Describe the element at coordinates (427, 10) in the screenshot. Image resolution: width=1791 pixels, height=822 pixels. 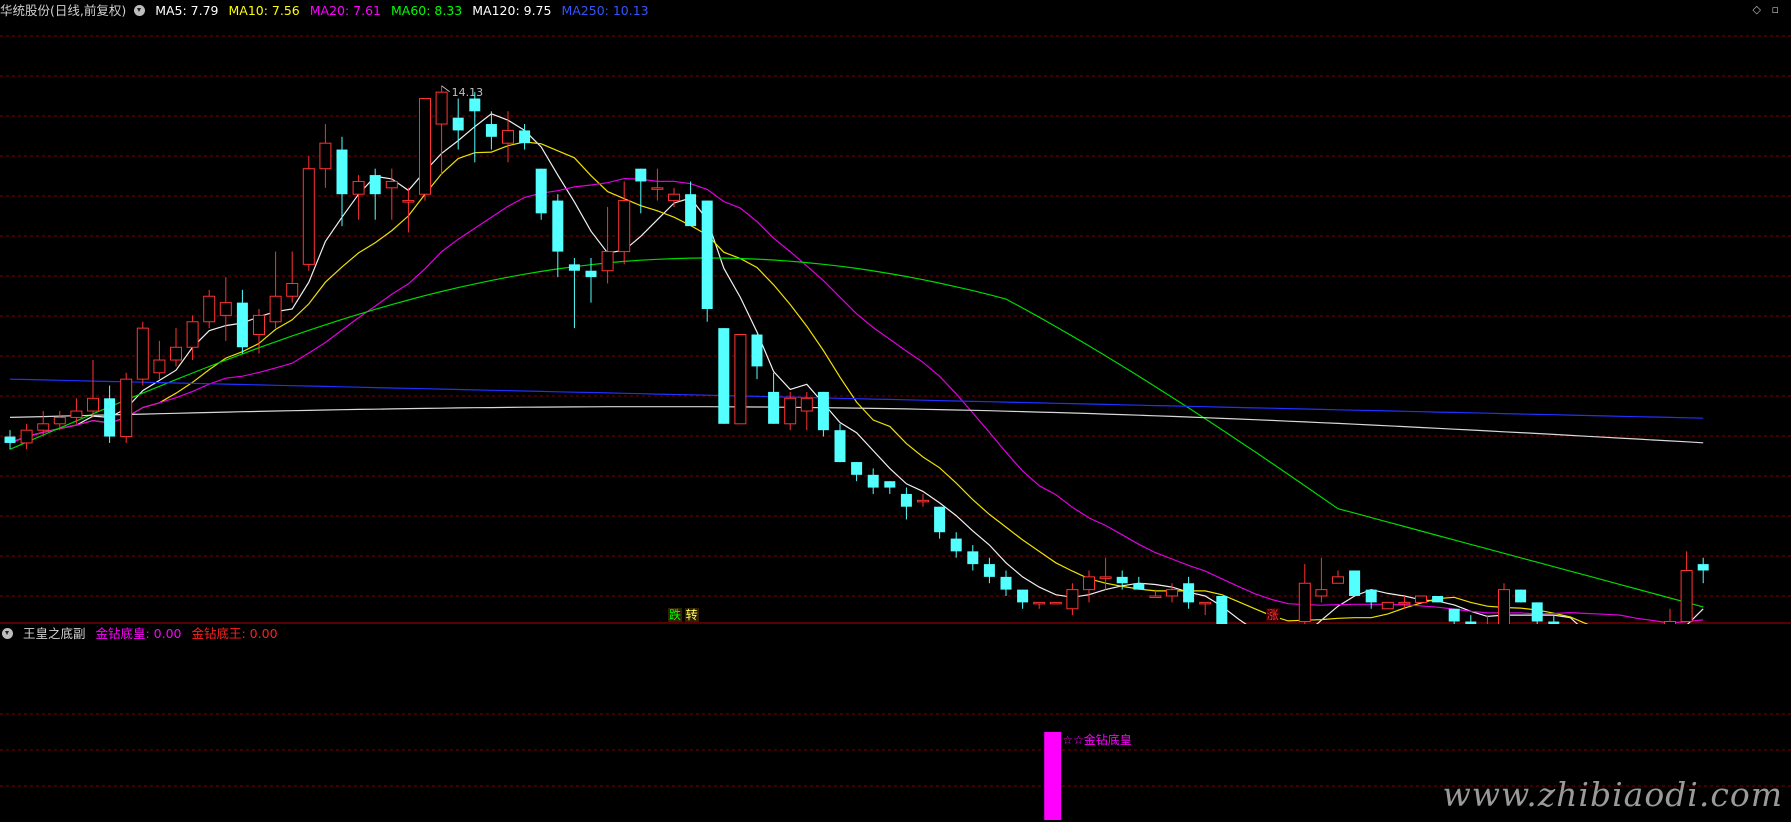
I see `ma60-label: MA60: 8.33` at that location.